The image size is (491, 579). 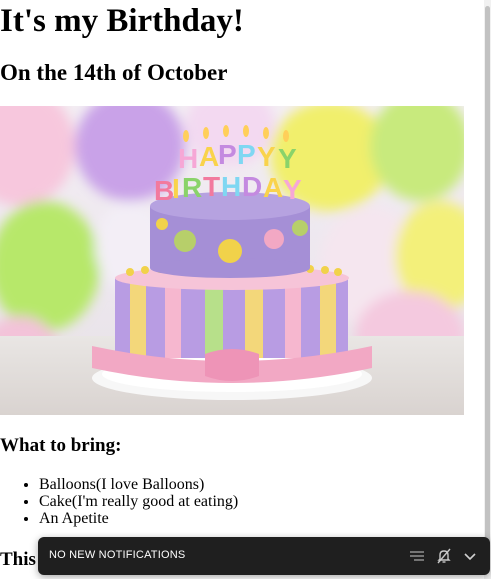 What do you see at coordinates (417, 556) in the screenshot?
I see `clear-all-icon` at bounding box center [417, 556].